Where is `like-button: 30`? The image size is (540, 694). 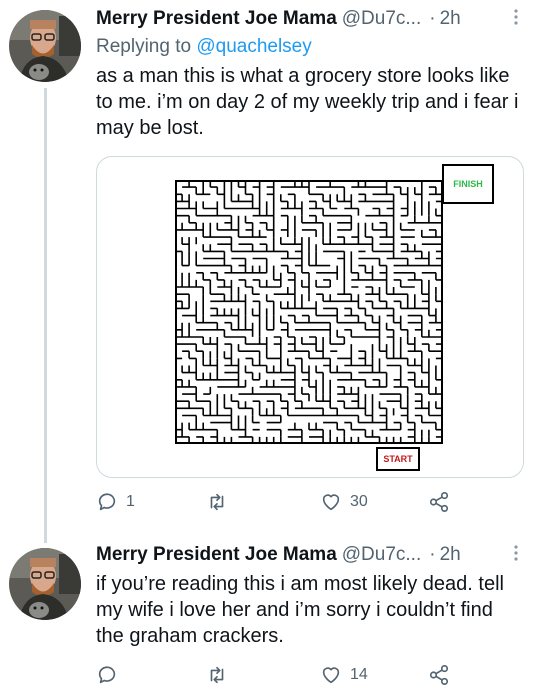
like-button: 30 is located at coordinates (344, 502).